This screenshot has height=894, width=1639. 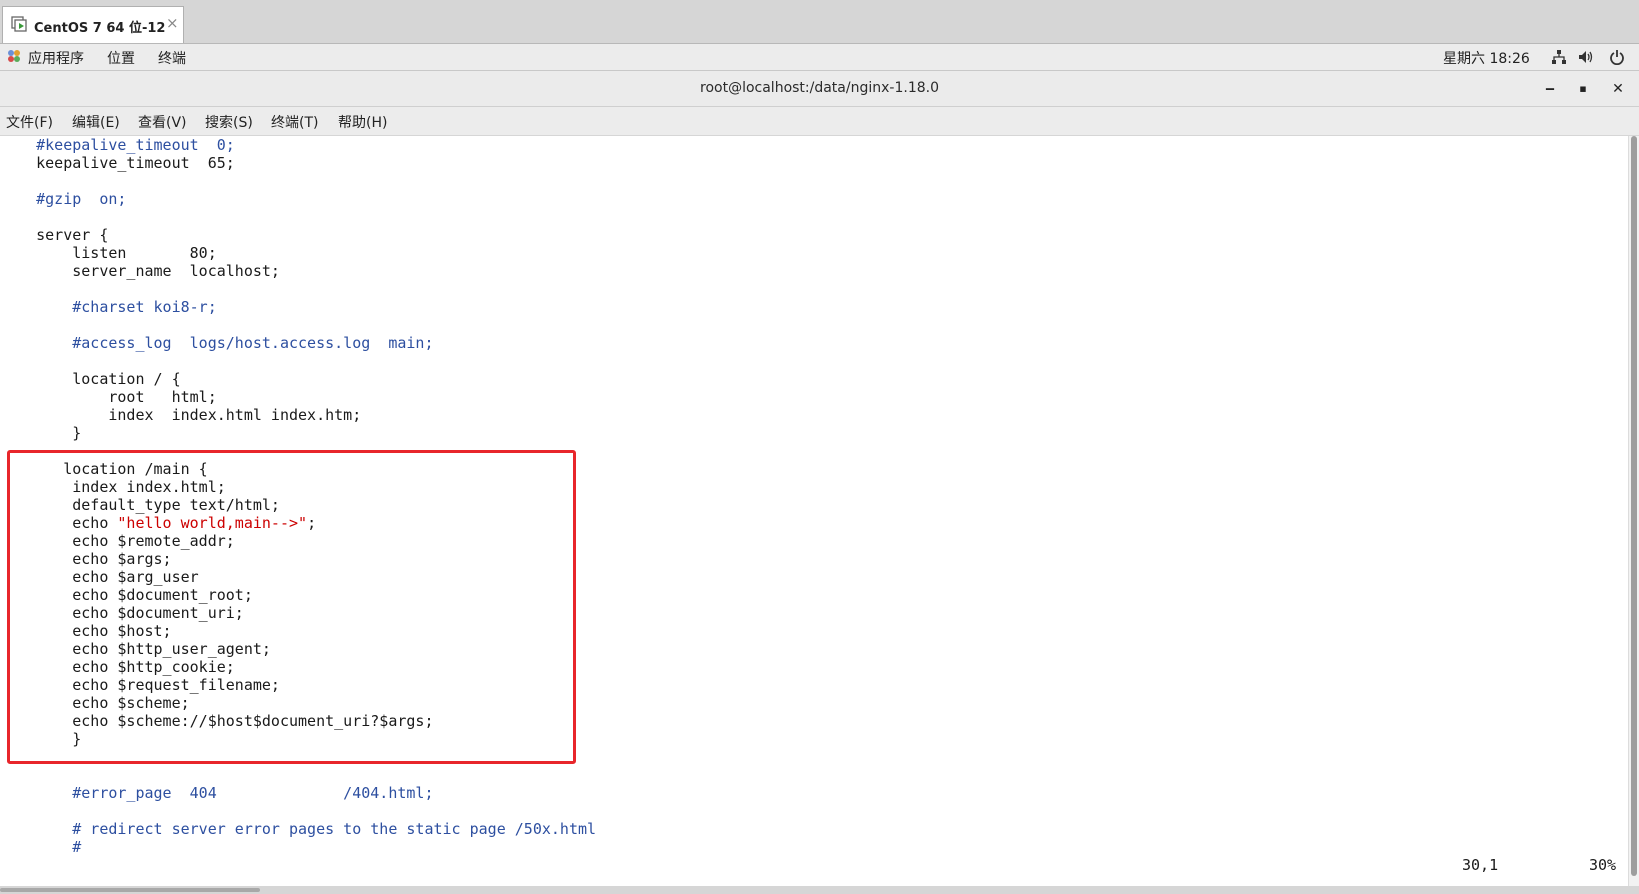 What do you see at coordinates (1603, 865) in the screenshot?
I see `scroll-percent: 30%` at bounding box center [1603, 865].